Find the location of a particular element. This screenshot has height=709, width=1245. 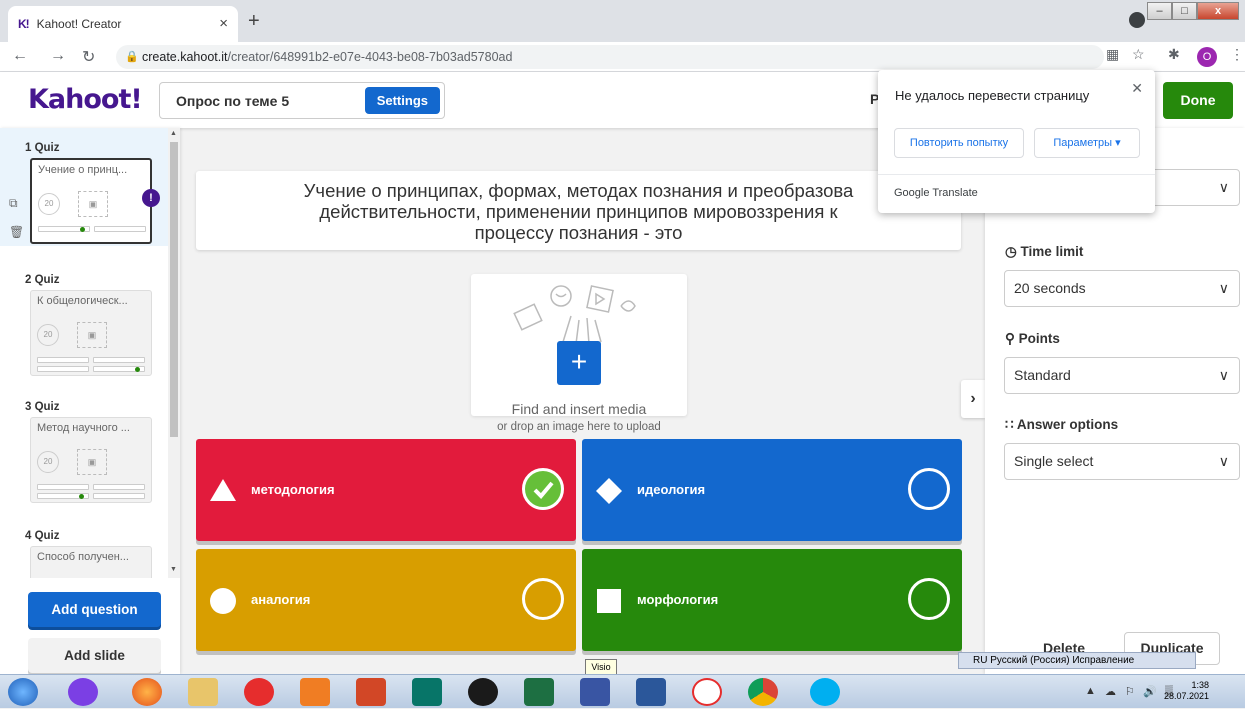

slide-item: 1 Quiz ⧉ 🗑 Учение о принц... 20 ▣ ! is located at coordinates (84, 187).